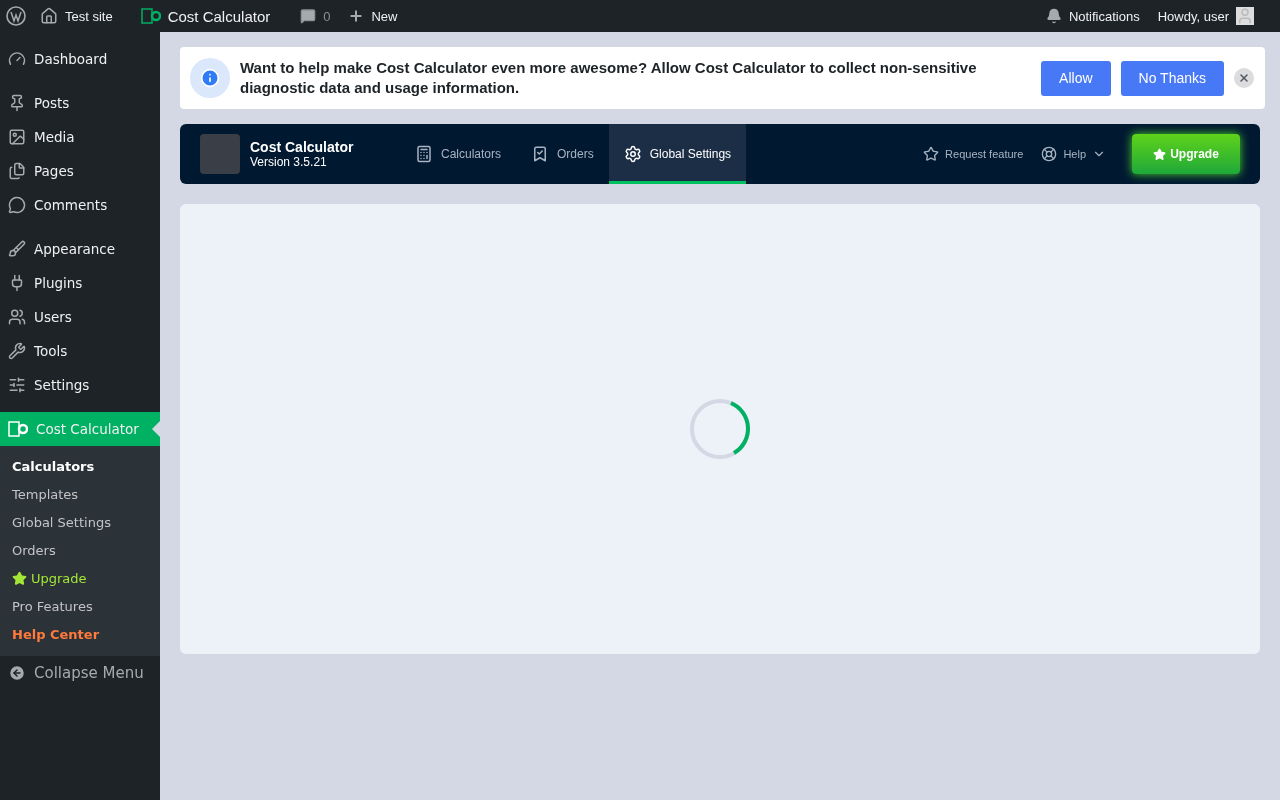 The height and width of the screenshot is (800, 1280). I want to click on site-link: Test site, so click(76, 16).